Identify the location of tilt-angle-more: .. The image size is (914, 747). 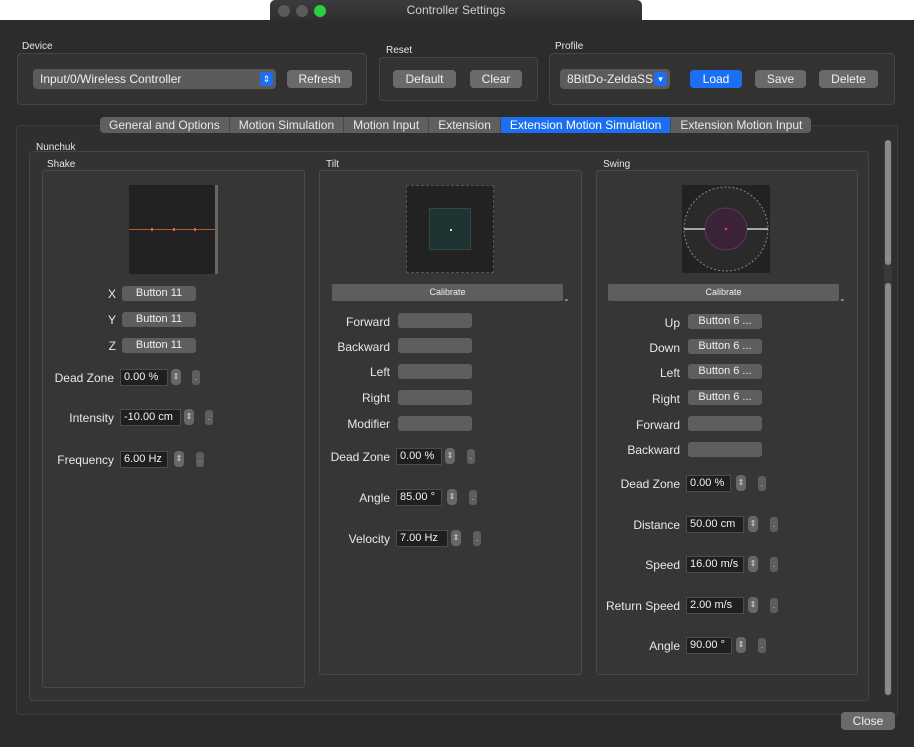
(473, 497).